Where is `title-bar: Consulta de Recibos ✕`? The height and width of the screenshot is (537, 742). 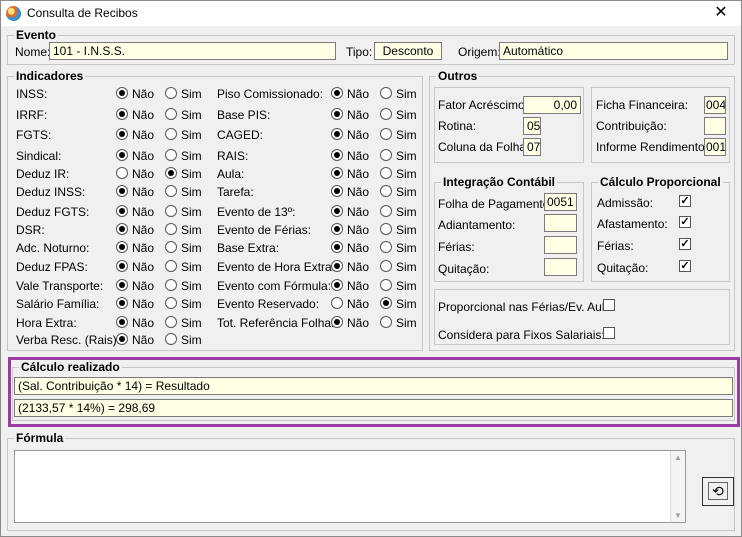 title-bar: Consulta de Recibos ✕ is located at coordinates (371, 13).